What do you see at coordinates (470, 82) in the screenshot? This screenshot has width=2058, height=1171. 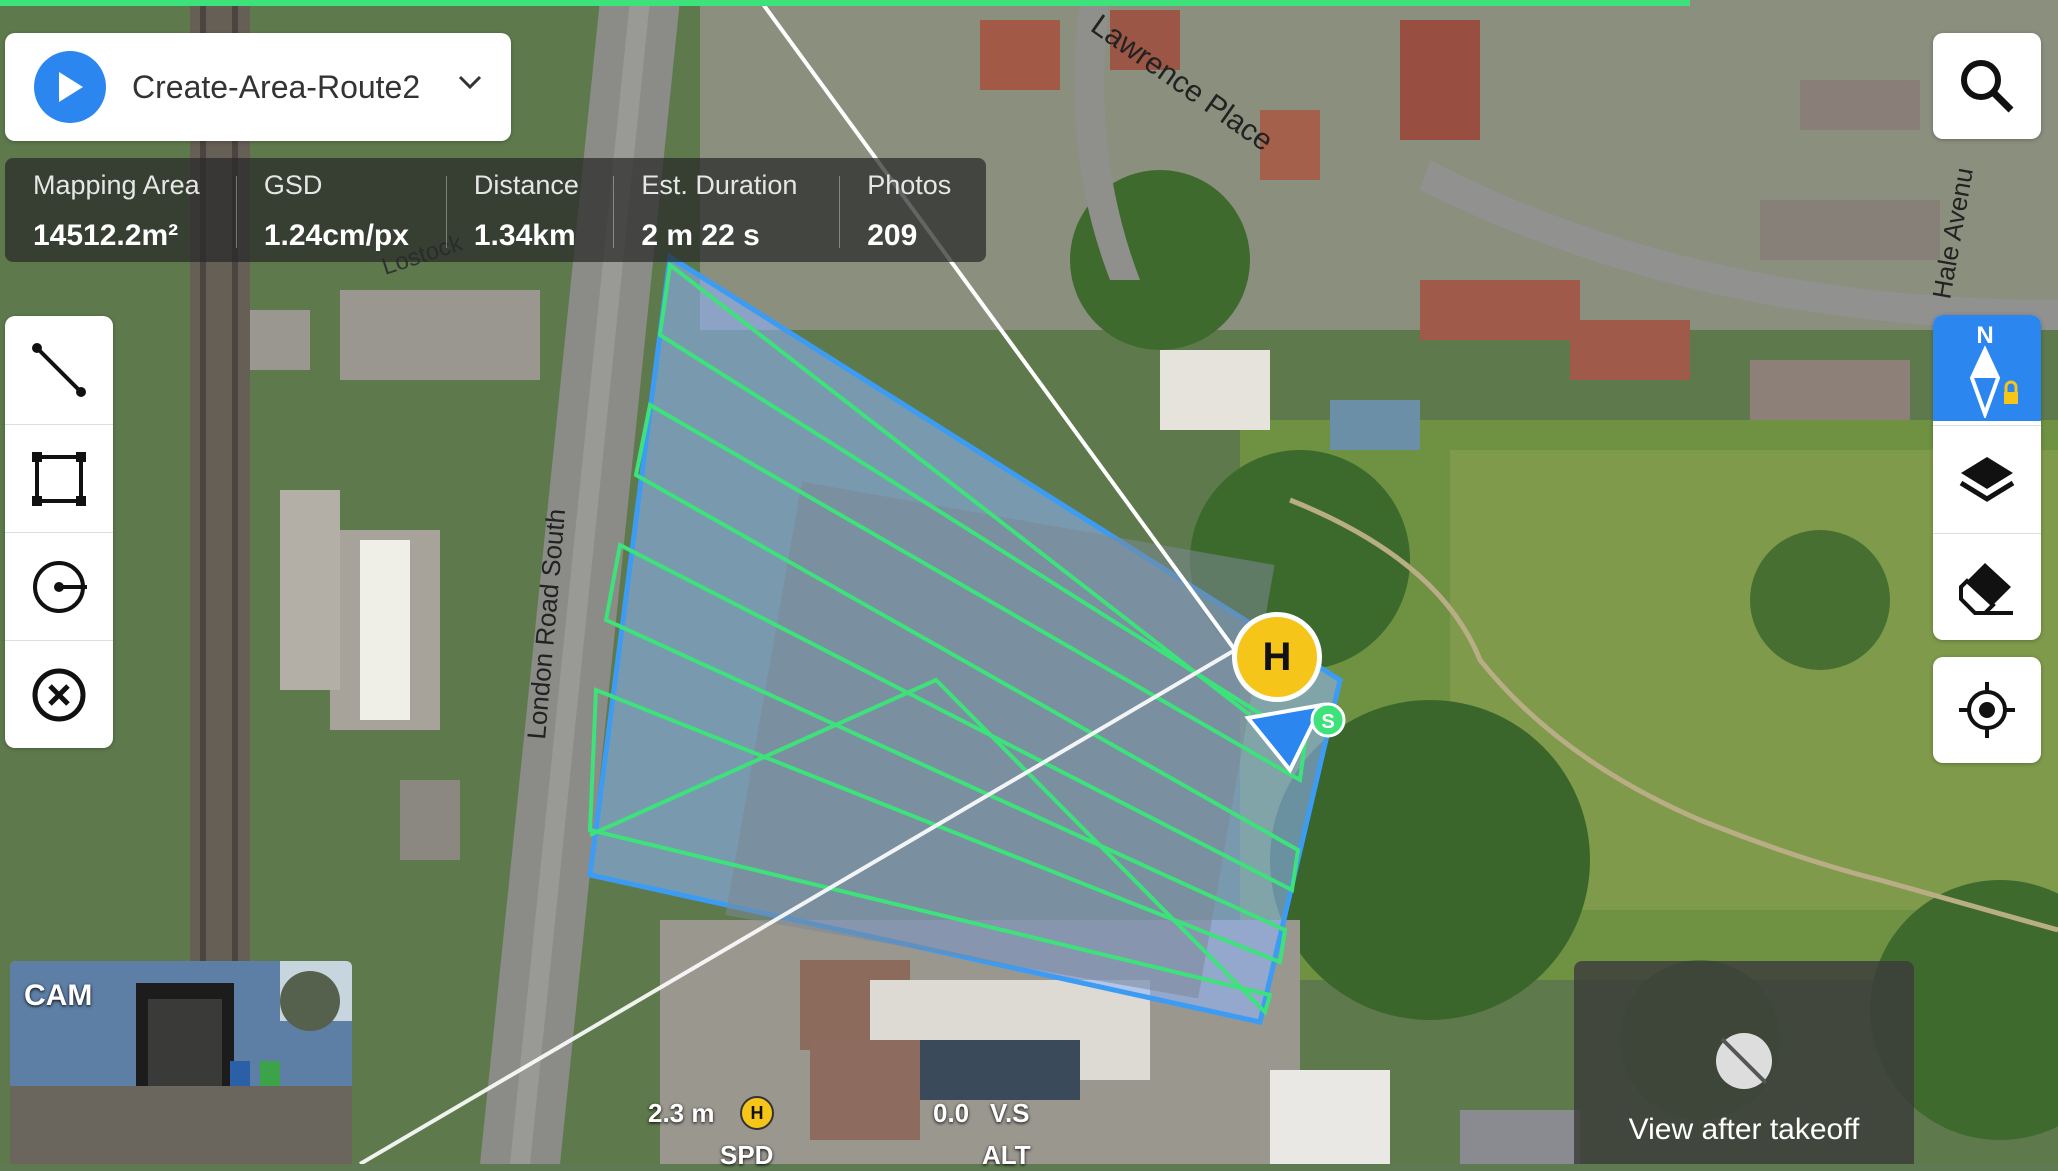 I see `chevron-down-icon` at bounding box center [470, 82].